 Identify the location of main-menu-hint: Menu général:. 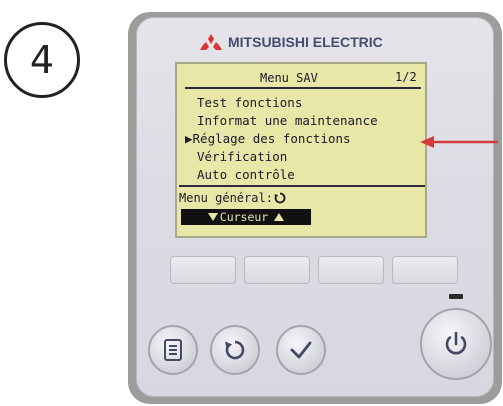
(232, 198).